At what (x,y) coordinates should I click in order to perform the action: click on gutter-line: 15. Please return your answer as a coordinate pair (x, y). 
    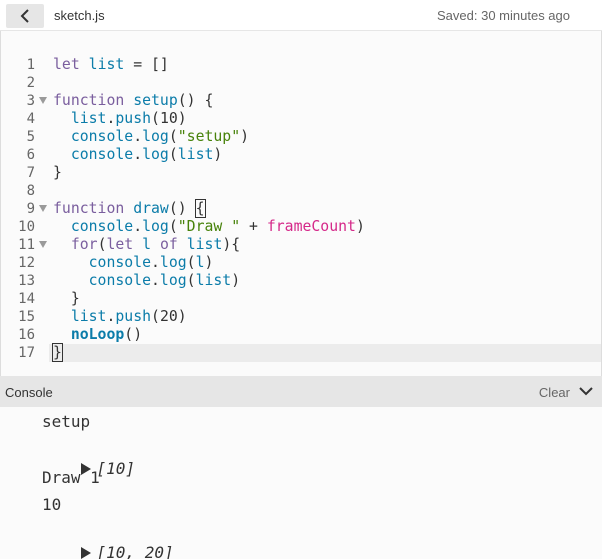
    Looking at the image, I should click on (25, 317).